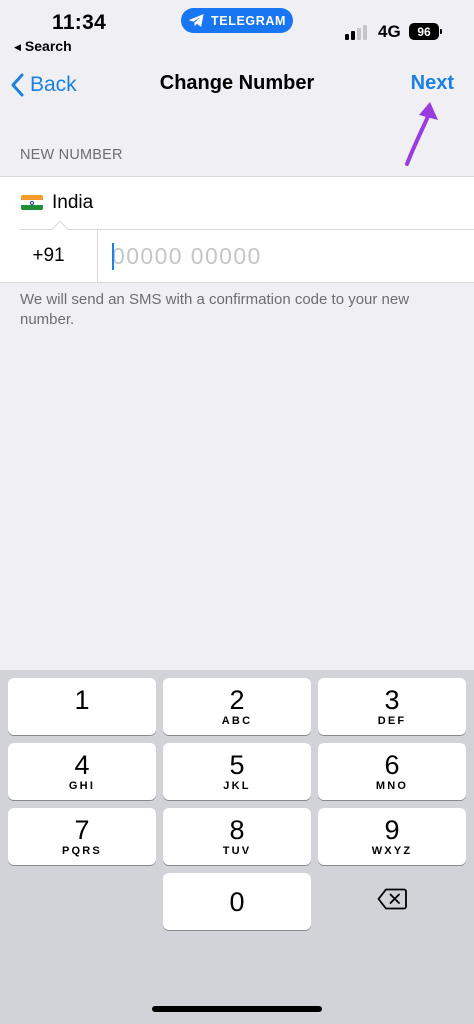 This screenshot has width=474, height=1024. I want to click on phone-form: India +91, so click(237, 229).